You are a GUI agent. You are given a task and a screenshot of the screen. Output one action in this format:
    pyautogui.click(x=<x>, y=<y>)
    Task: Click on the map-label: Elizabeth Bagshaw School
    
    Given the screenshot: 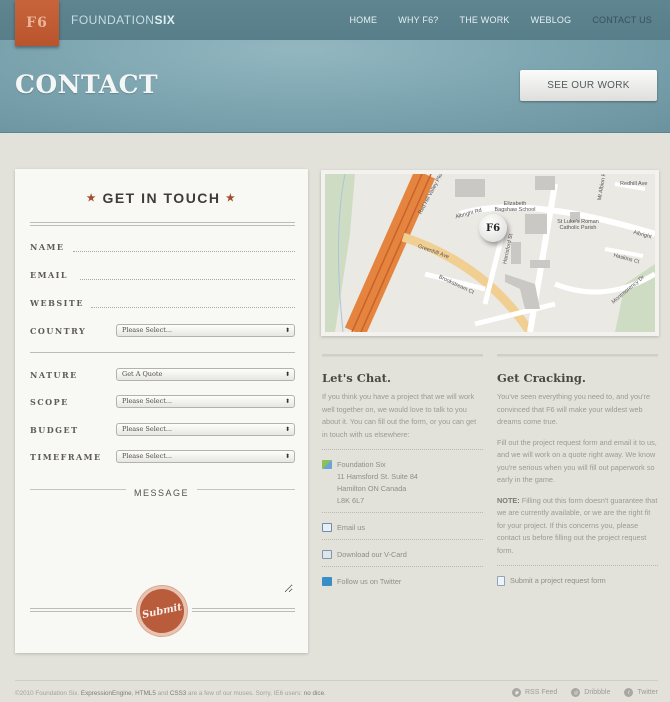 What is the action you would take?
    pyautogui.click(x=515, y=207)
    